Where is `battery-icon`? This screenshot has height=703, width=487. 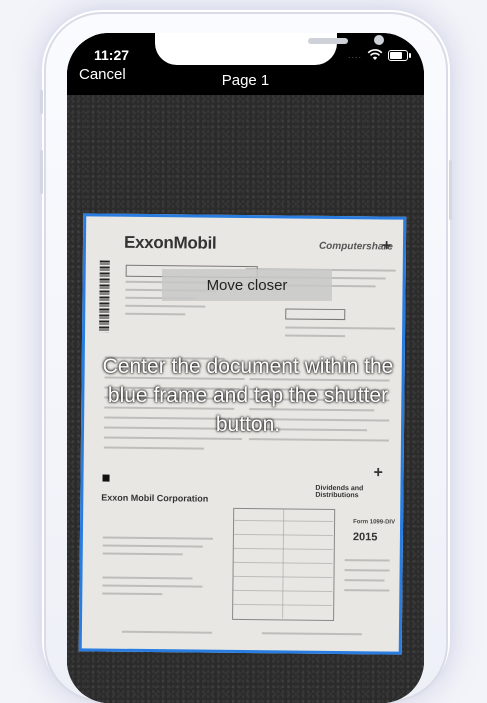 battery-icon is located at coordinates (399, 55).